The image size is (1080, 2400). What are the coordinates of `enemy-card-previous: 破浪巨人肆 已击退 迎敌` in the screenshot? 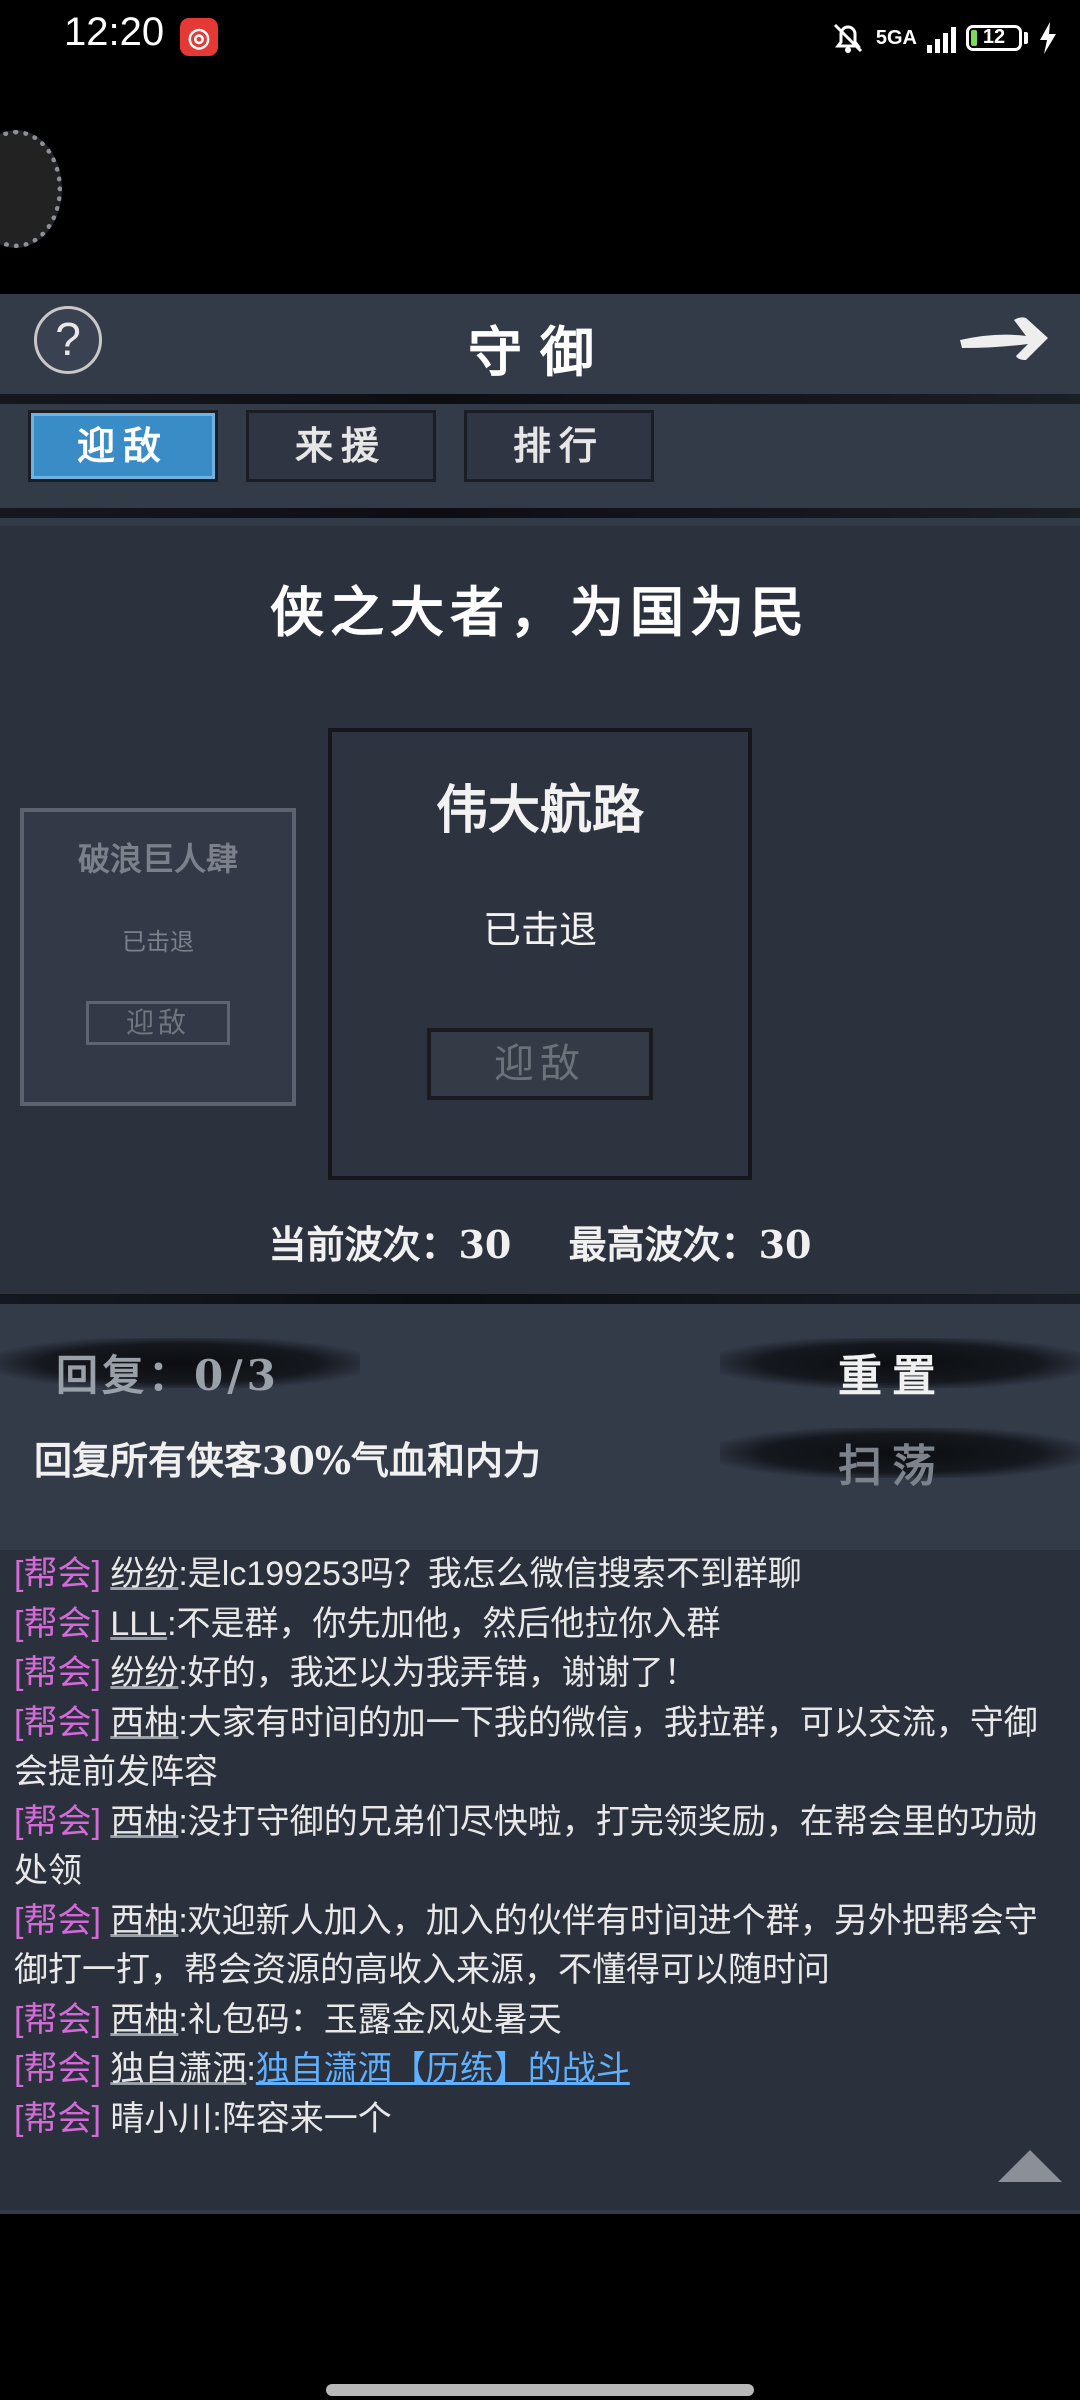 It's located at (158, 957).